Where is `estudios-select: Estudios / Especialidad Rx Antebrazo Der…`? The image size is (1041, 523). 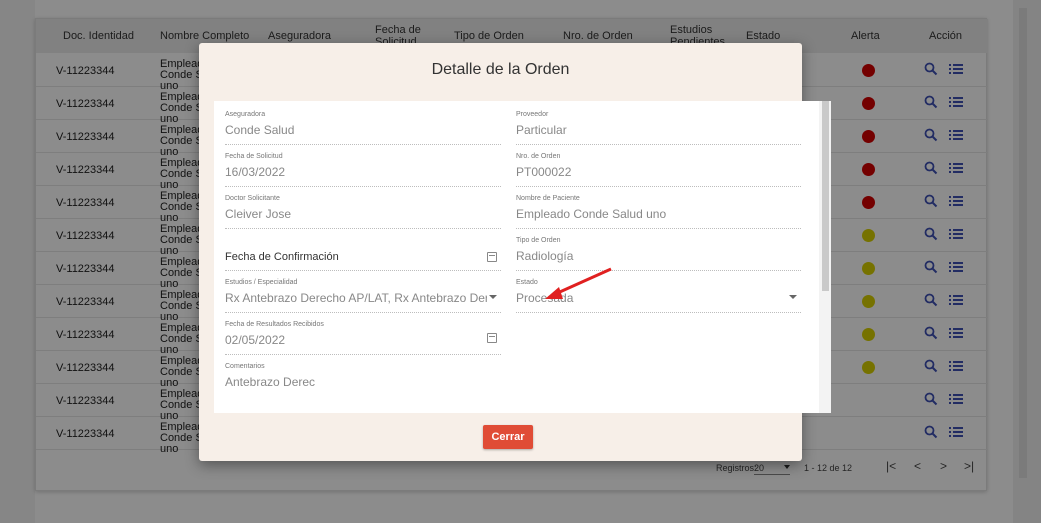 estudios-select: Estudios / Especialidad Rx Antebrazo Der… is located at coordinates (363, 296).